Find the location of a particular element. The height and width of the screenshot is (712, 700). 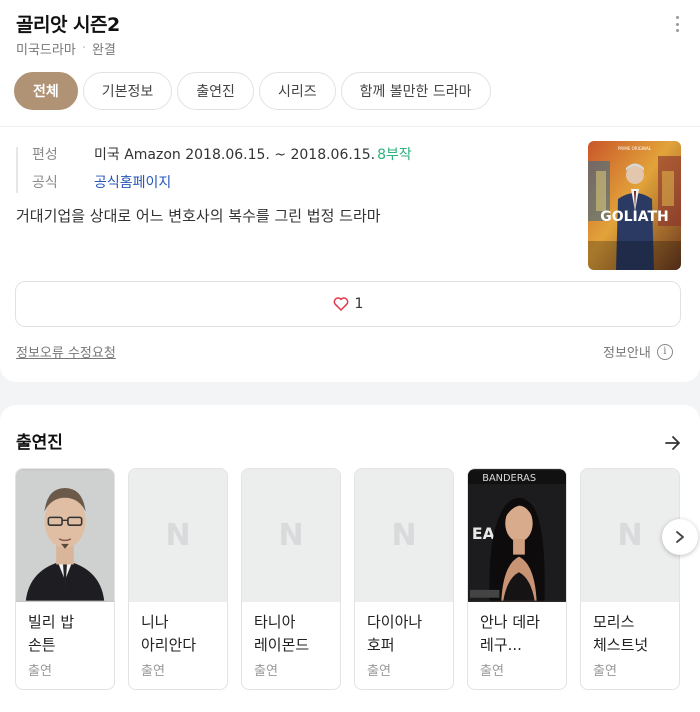

section-title: 출연진 is located at coordinates (39, 443).